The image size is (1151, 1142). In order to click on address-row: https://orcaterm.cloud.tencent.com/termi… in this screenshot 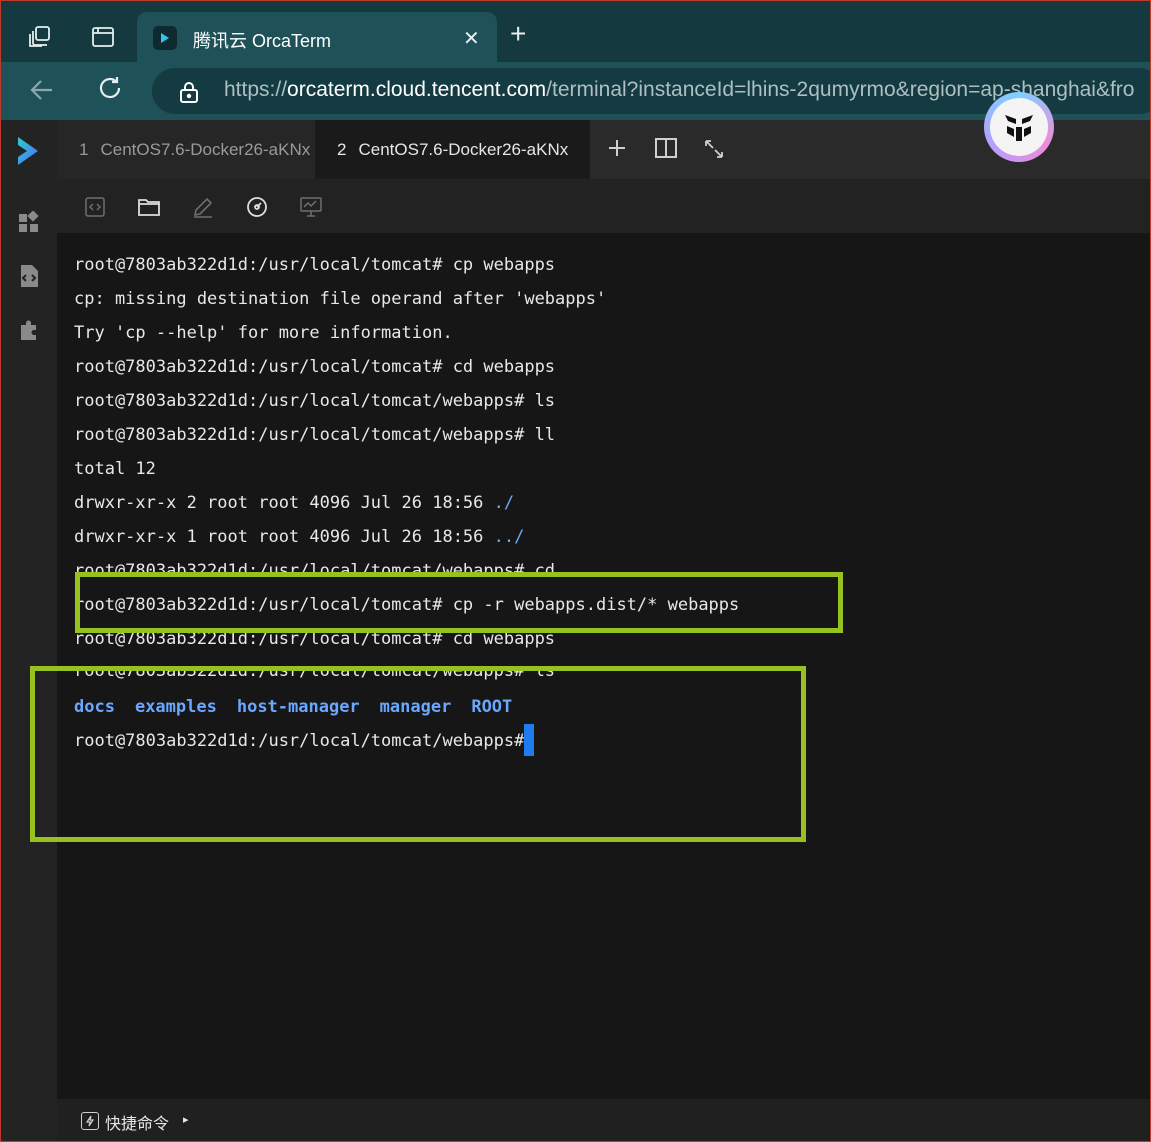, I will do `click(575, 91)`.